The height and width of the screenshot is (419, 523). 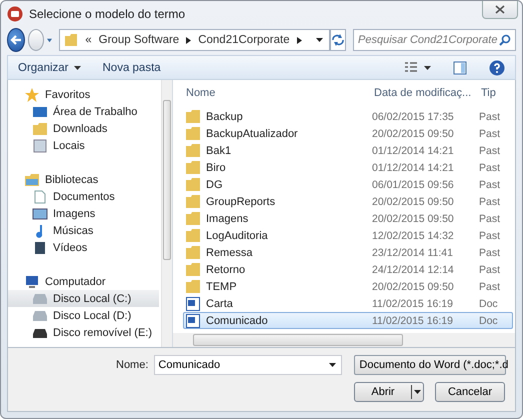 What do you see at coordinates (83, 111) in the screenshot?
I see `sidebar-item: Área de Trabalho` at bounding box center [83, 111].